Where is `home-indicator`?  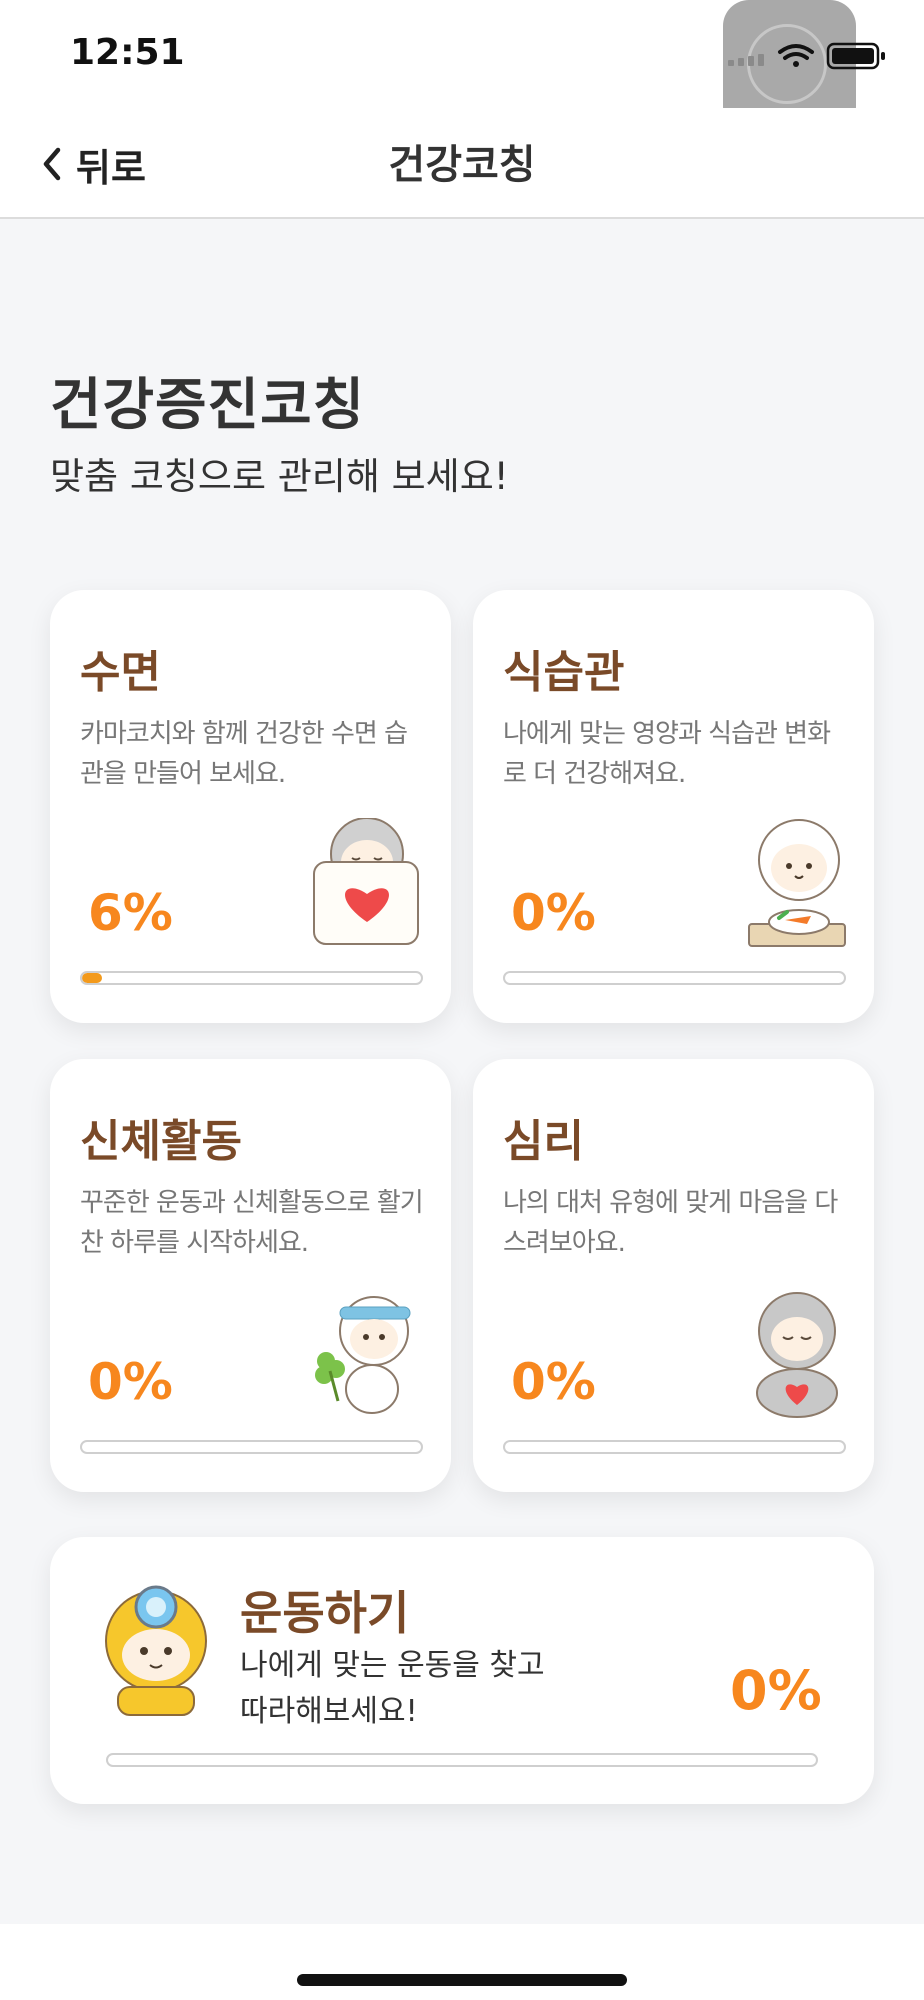 home-indicator is located at coordinates (462, 1980).